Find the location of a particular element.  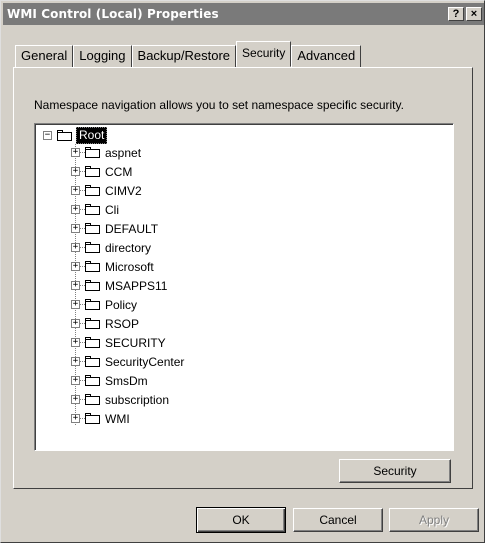

tree-node-label: subscription is located at coordinates (137, 400).